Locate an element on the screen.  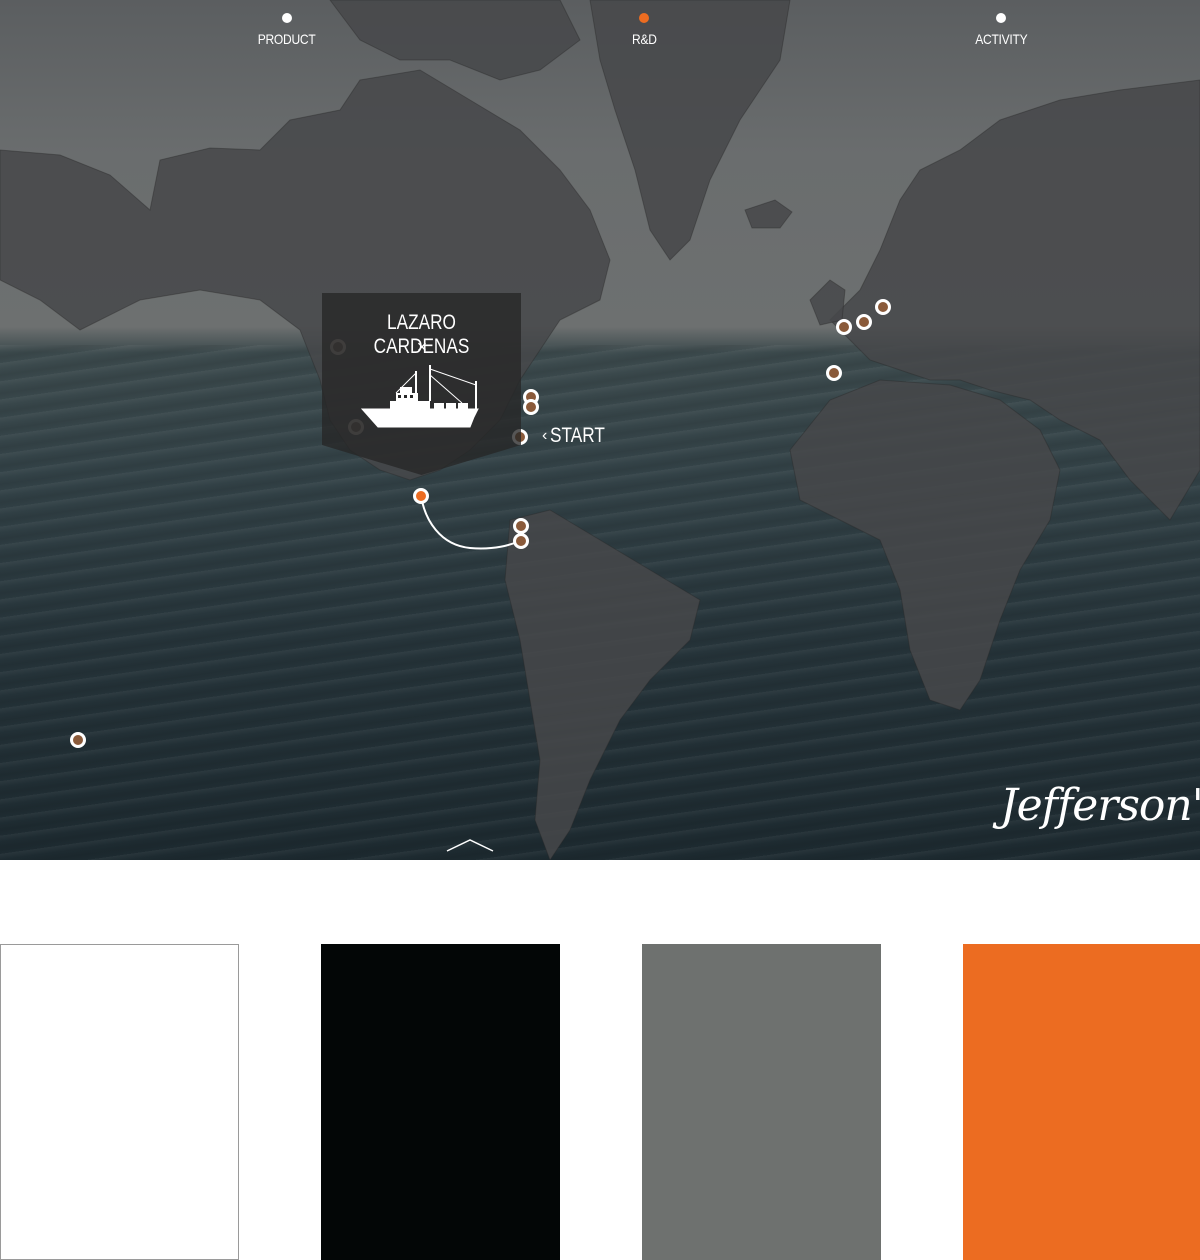
swatch-gray is located at coordinates (761, 1102).